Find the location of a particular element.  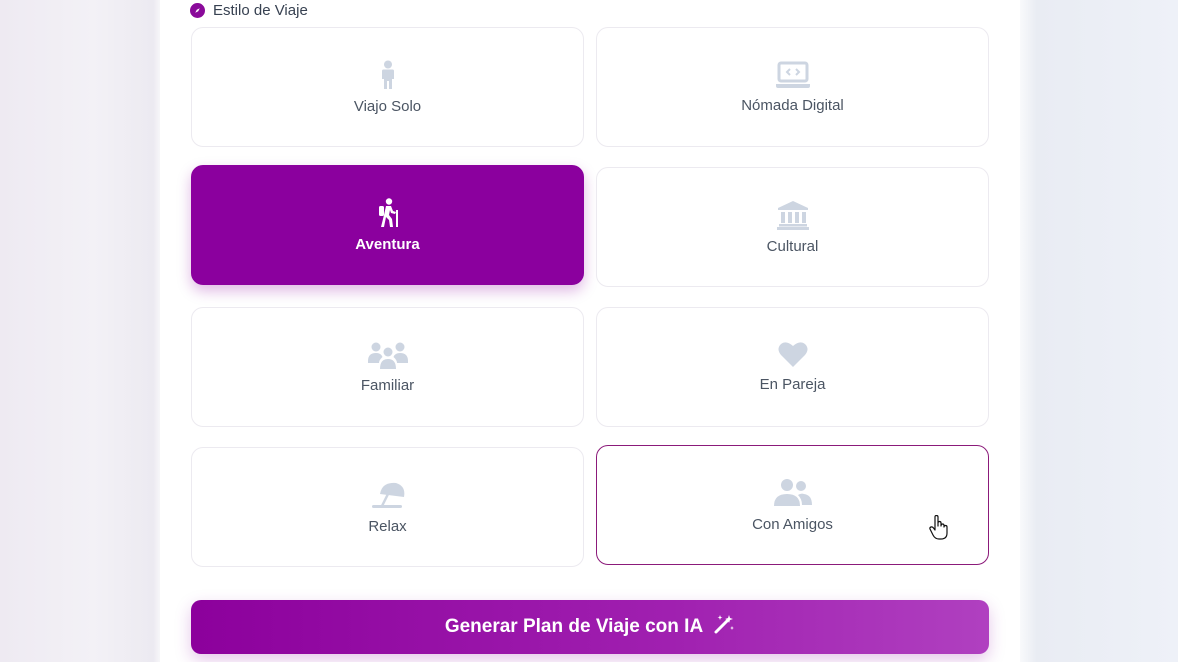

style-option-label: Viajo Solo is located at coordinates (387, 106).